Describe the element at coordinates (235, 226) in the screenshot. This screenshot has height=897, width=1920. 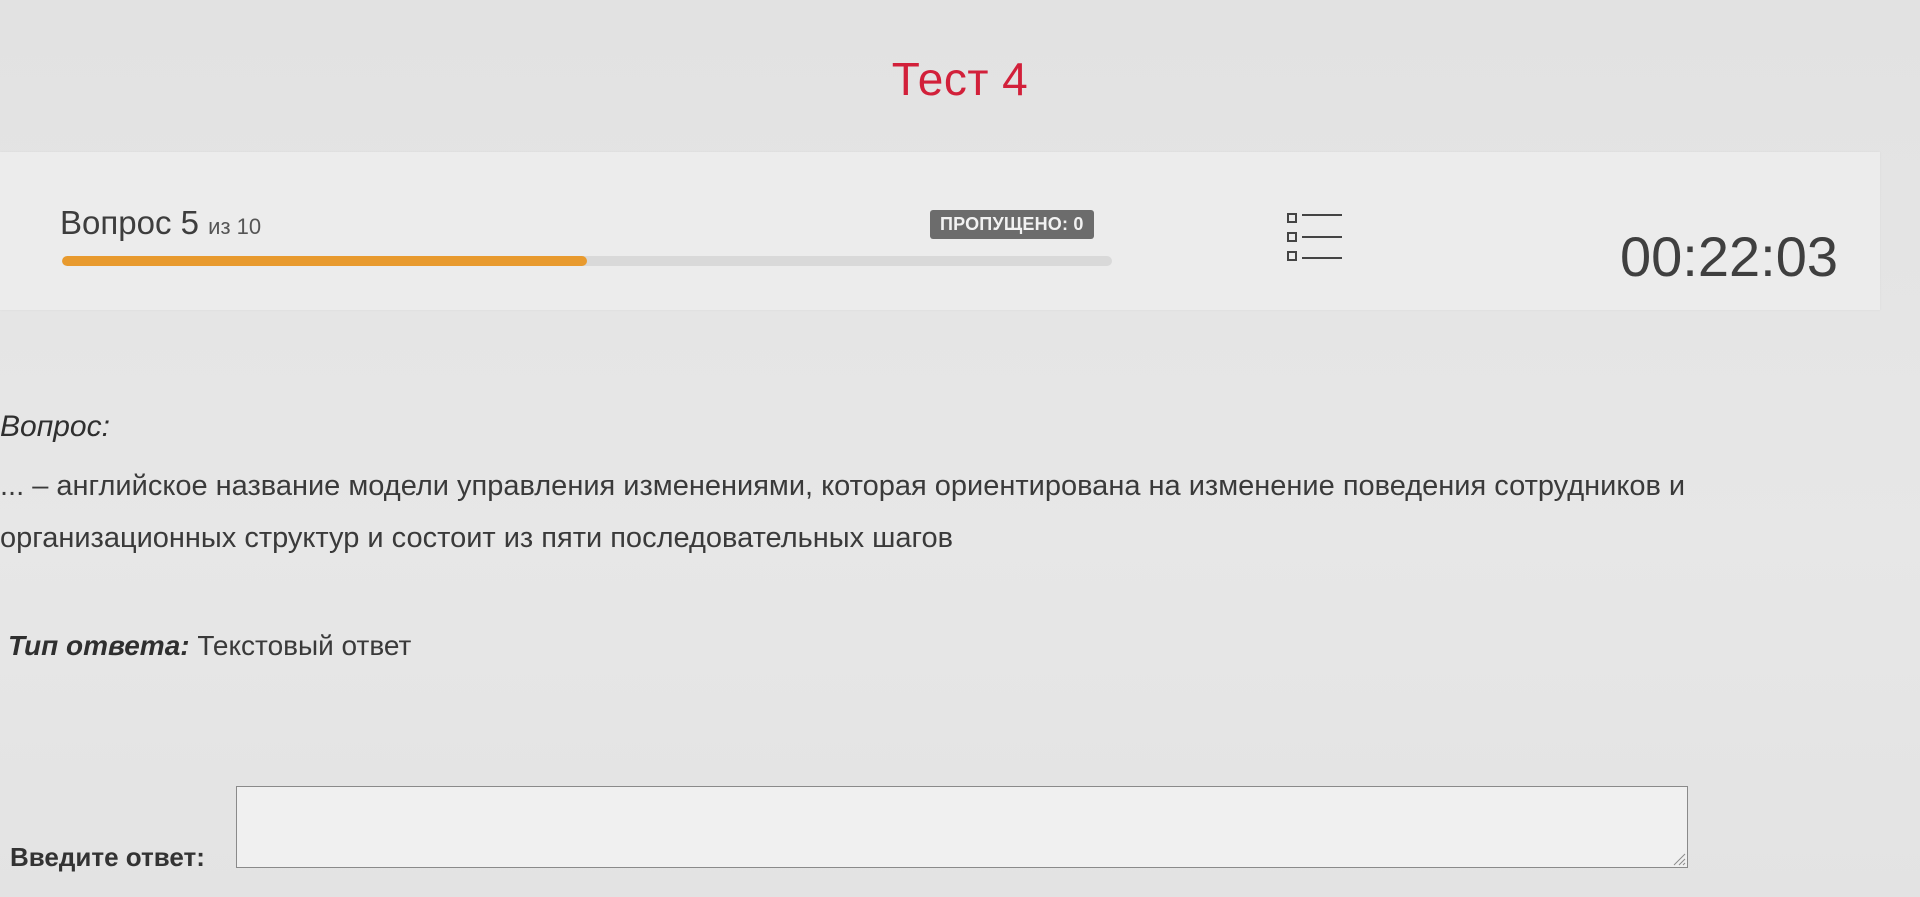
I see `total-questions: из 10` at that location.